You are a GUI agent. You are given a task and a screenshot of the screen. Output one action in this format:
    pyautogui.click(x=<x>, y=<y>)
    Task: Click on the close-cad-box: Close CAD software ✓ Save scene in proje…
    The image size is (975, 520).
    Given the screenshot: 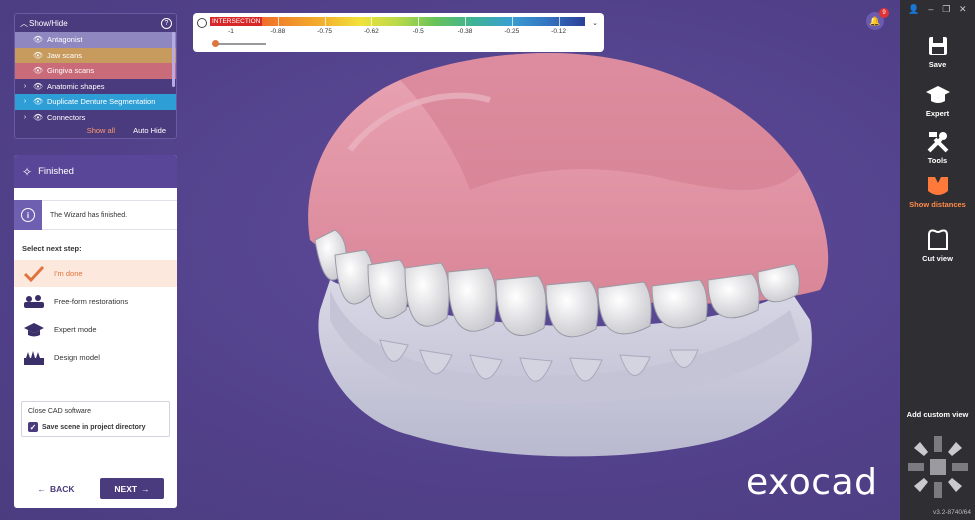 What is the action you would take?
    pyautogui.click(x=95, y=419)
    